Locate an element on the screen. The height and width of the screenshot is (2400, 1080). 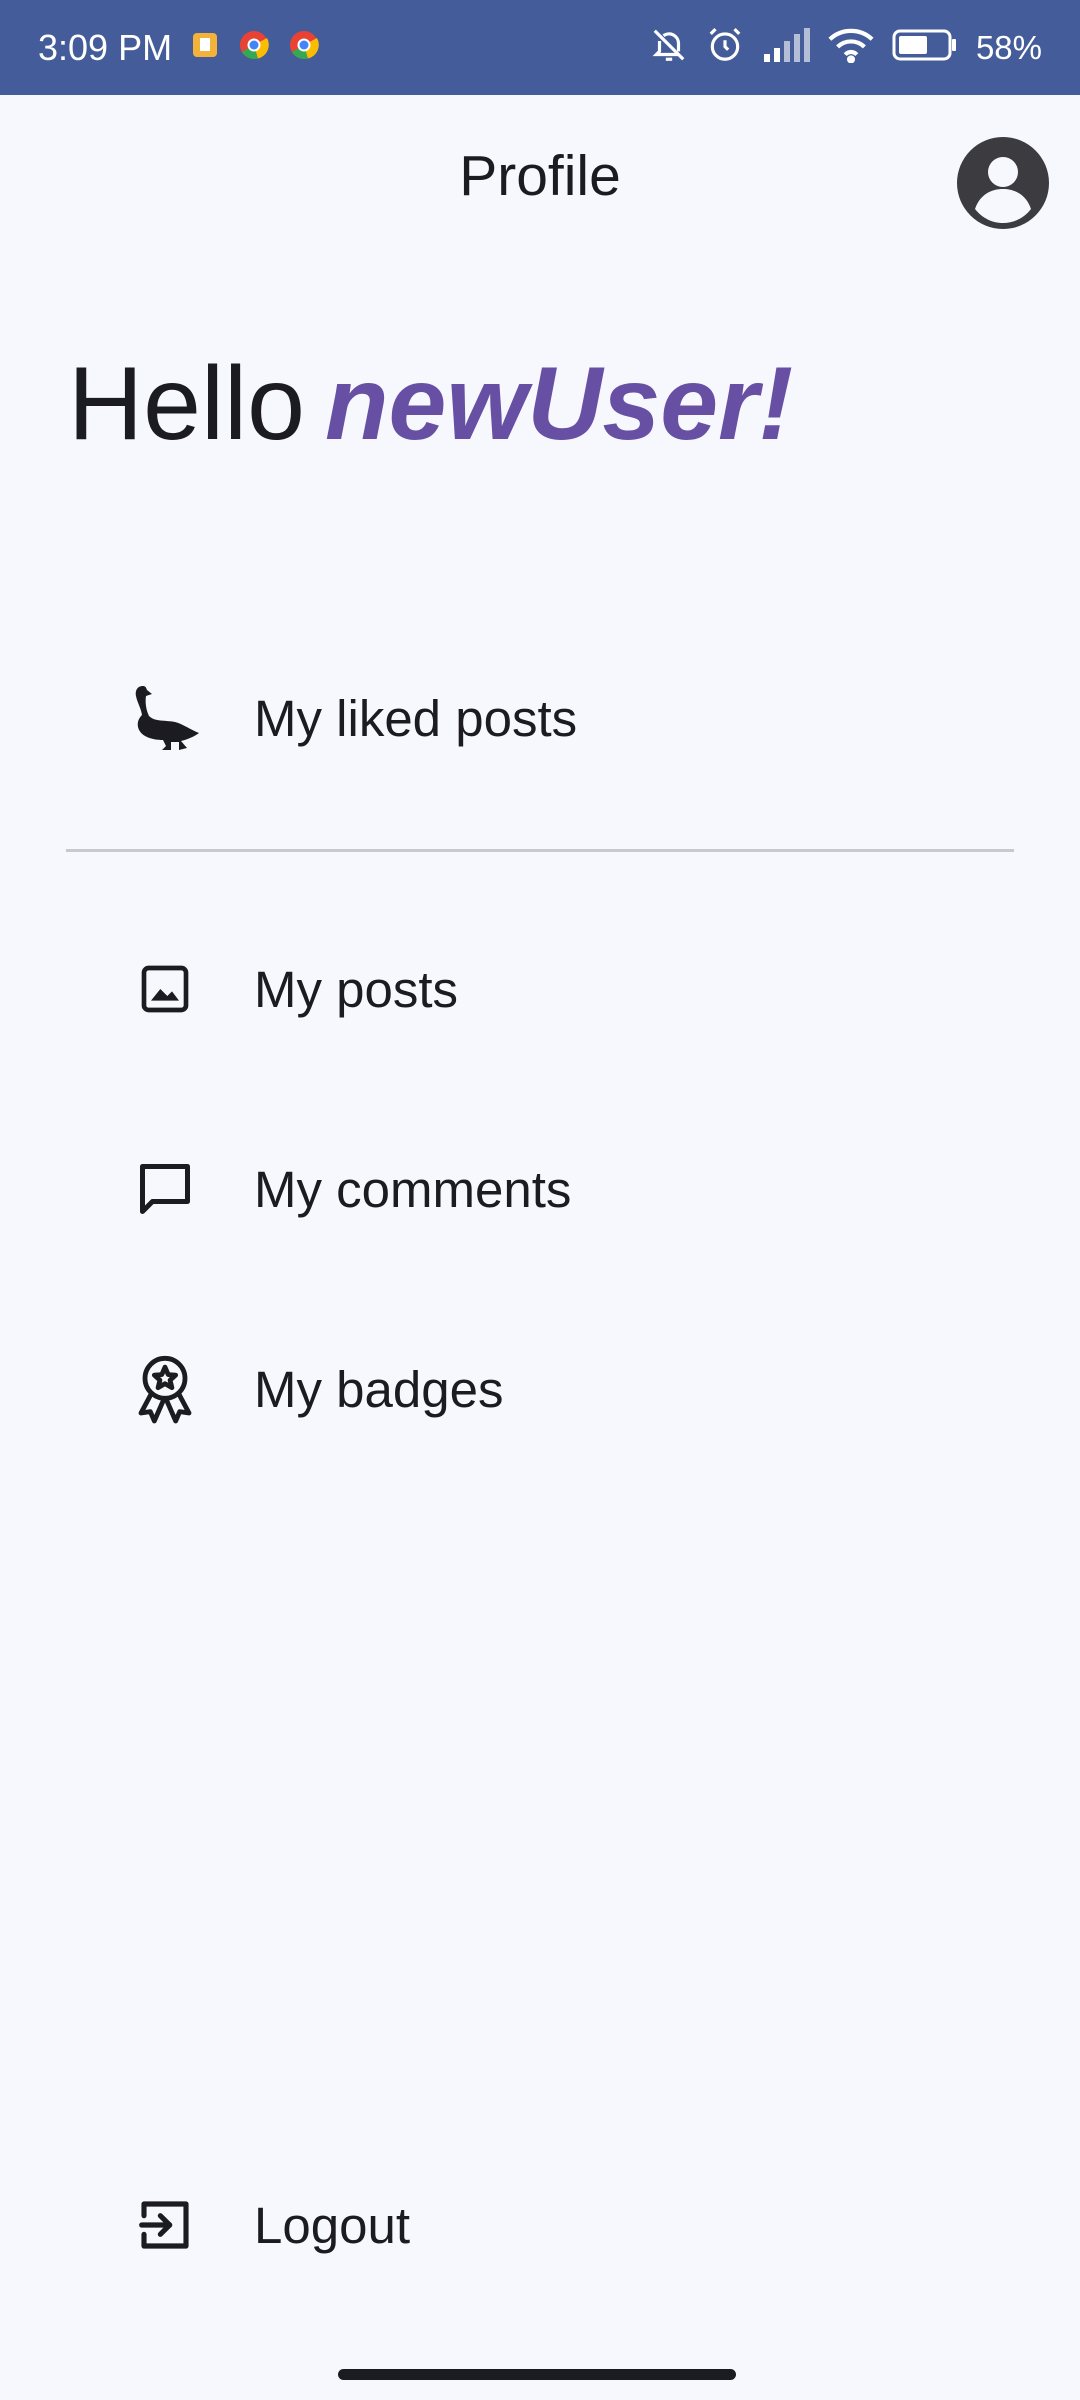
greeting-prefix: Hello is located at coordinates (186, 404).